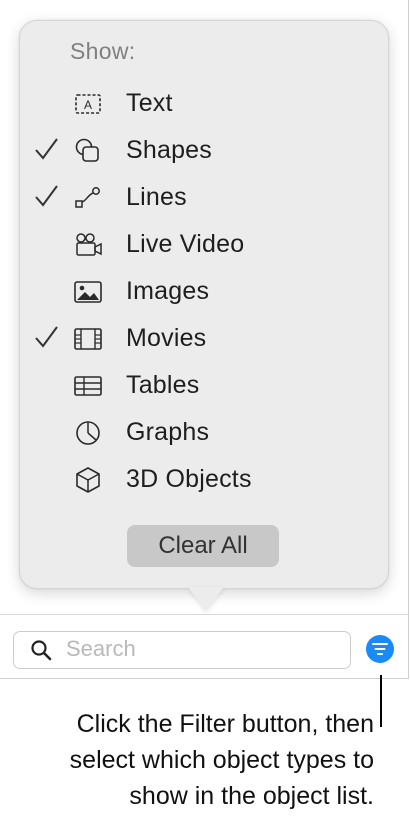  I want to click on menu-item-movies: Movies, so click(193, 339).